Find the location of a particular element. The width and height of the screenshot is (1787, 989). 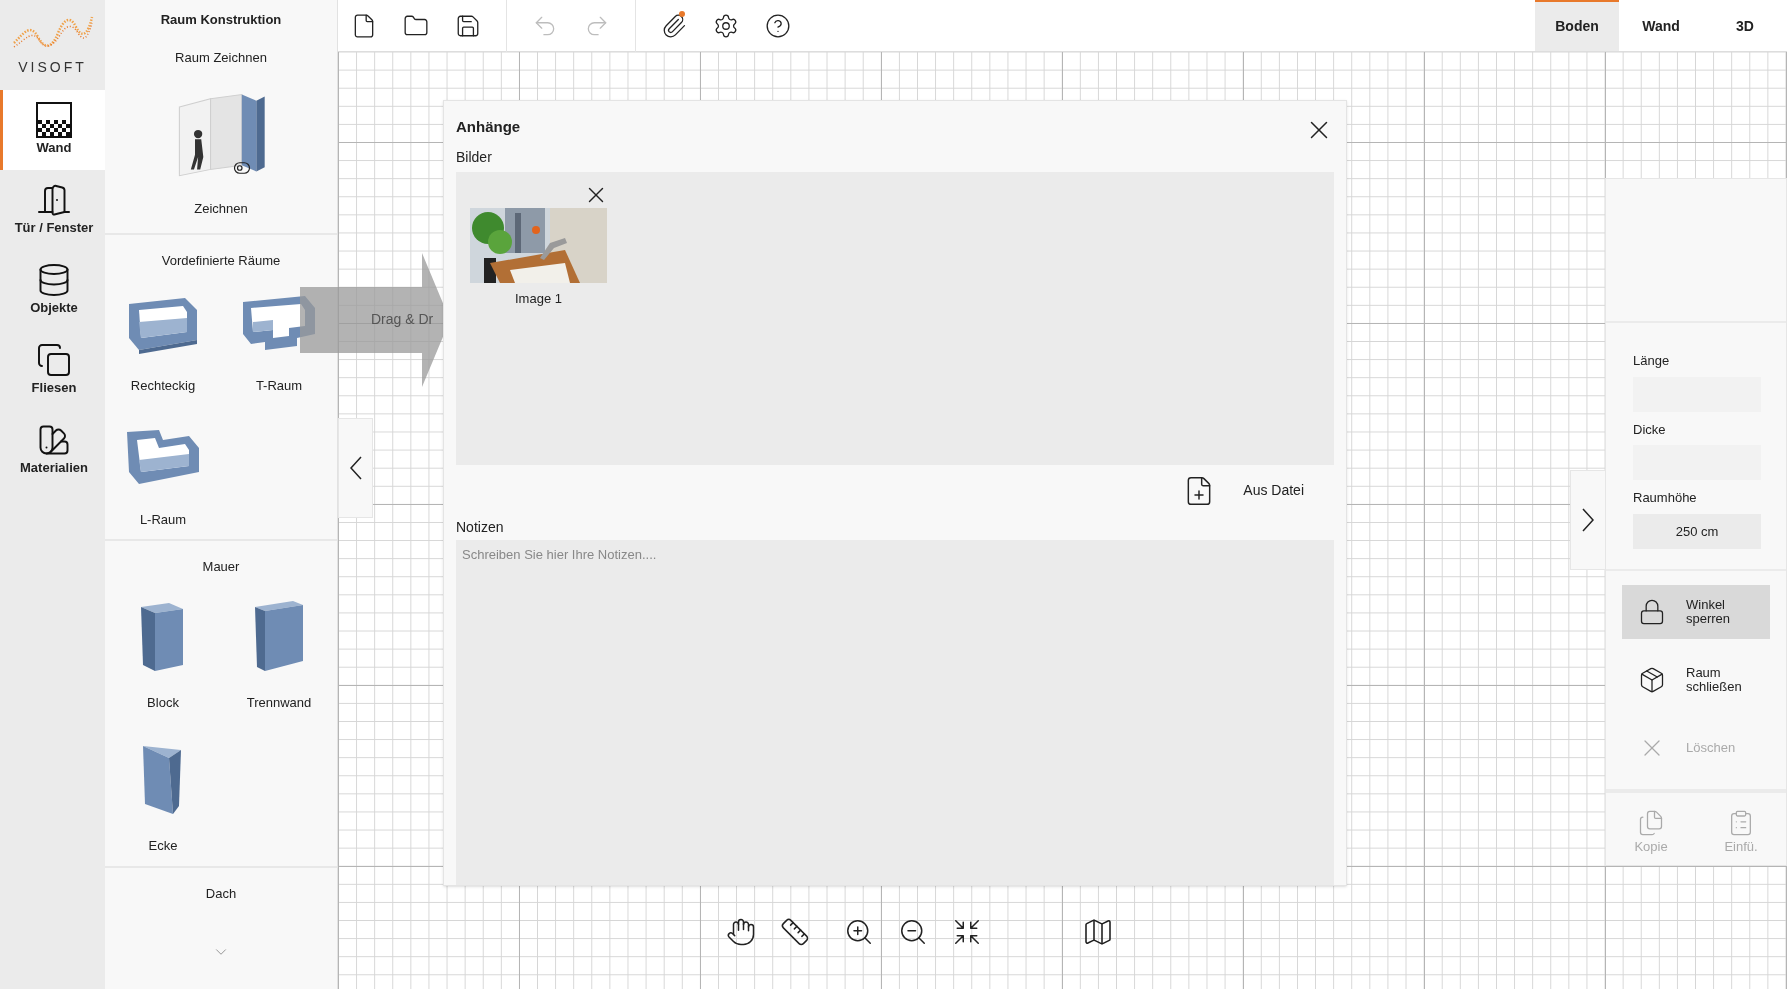

pan-button is located at coordinates (741, 932).